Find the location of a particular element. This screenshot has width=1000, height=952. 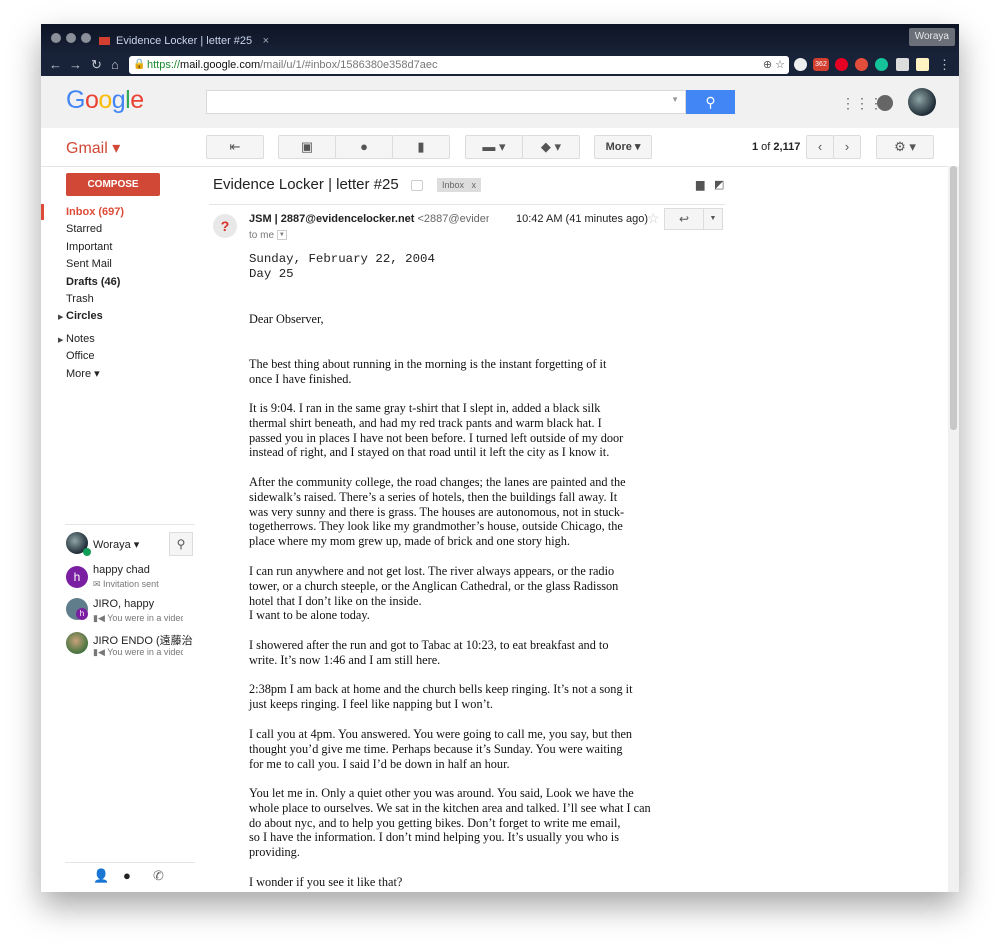

tab-close-icon: × is located at coordinates (266, 41).